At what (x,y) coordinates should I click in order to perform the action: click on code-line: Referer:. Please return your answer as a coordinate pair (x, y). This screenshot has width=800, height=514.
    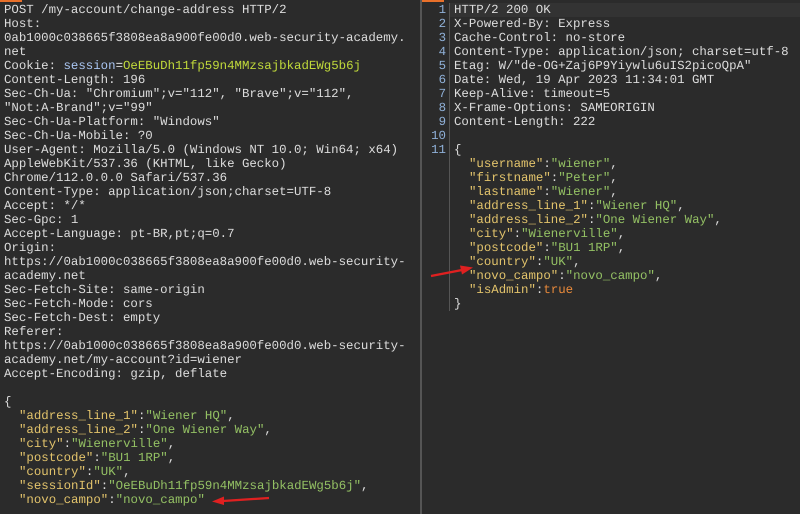
    Looking at the image, I should click on (34, 332).